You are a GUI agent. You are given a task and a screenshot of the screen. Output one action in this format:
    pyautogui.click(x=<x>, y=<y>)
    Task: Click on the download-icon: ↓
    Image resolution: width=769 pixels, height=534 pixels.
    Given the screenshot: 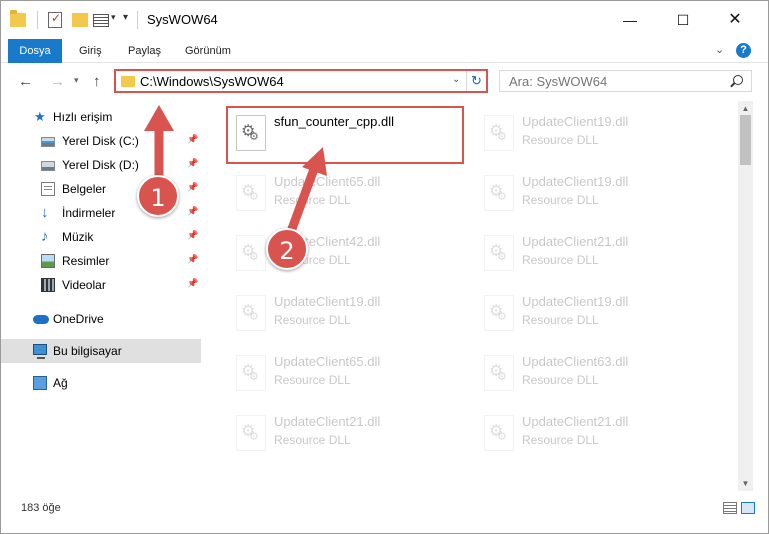 What is the action you would take?
    pyautogui.click(x=45, y=212)
    